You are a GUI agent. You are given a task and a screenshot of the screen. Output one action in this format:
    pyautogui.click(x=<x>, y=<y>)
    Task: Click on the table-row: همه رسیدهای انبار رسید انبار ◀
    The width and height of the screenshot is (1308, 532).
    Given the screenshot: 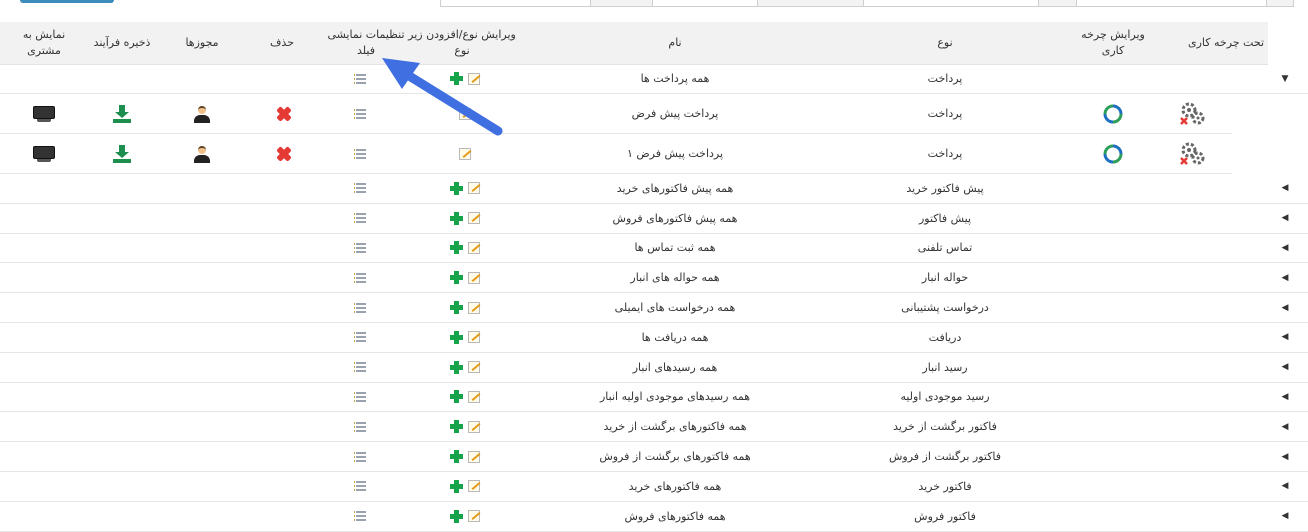 What is the action you would take?
    pyautogui.click(x=654, y=368)
    